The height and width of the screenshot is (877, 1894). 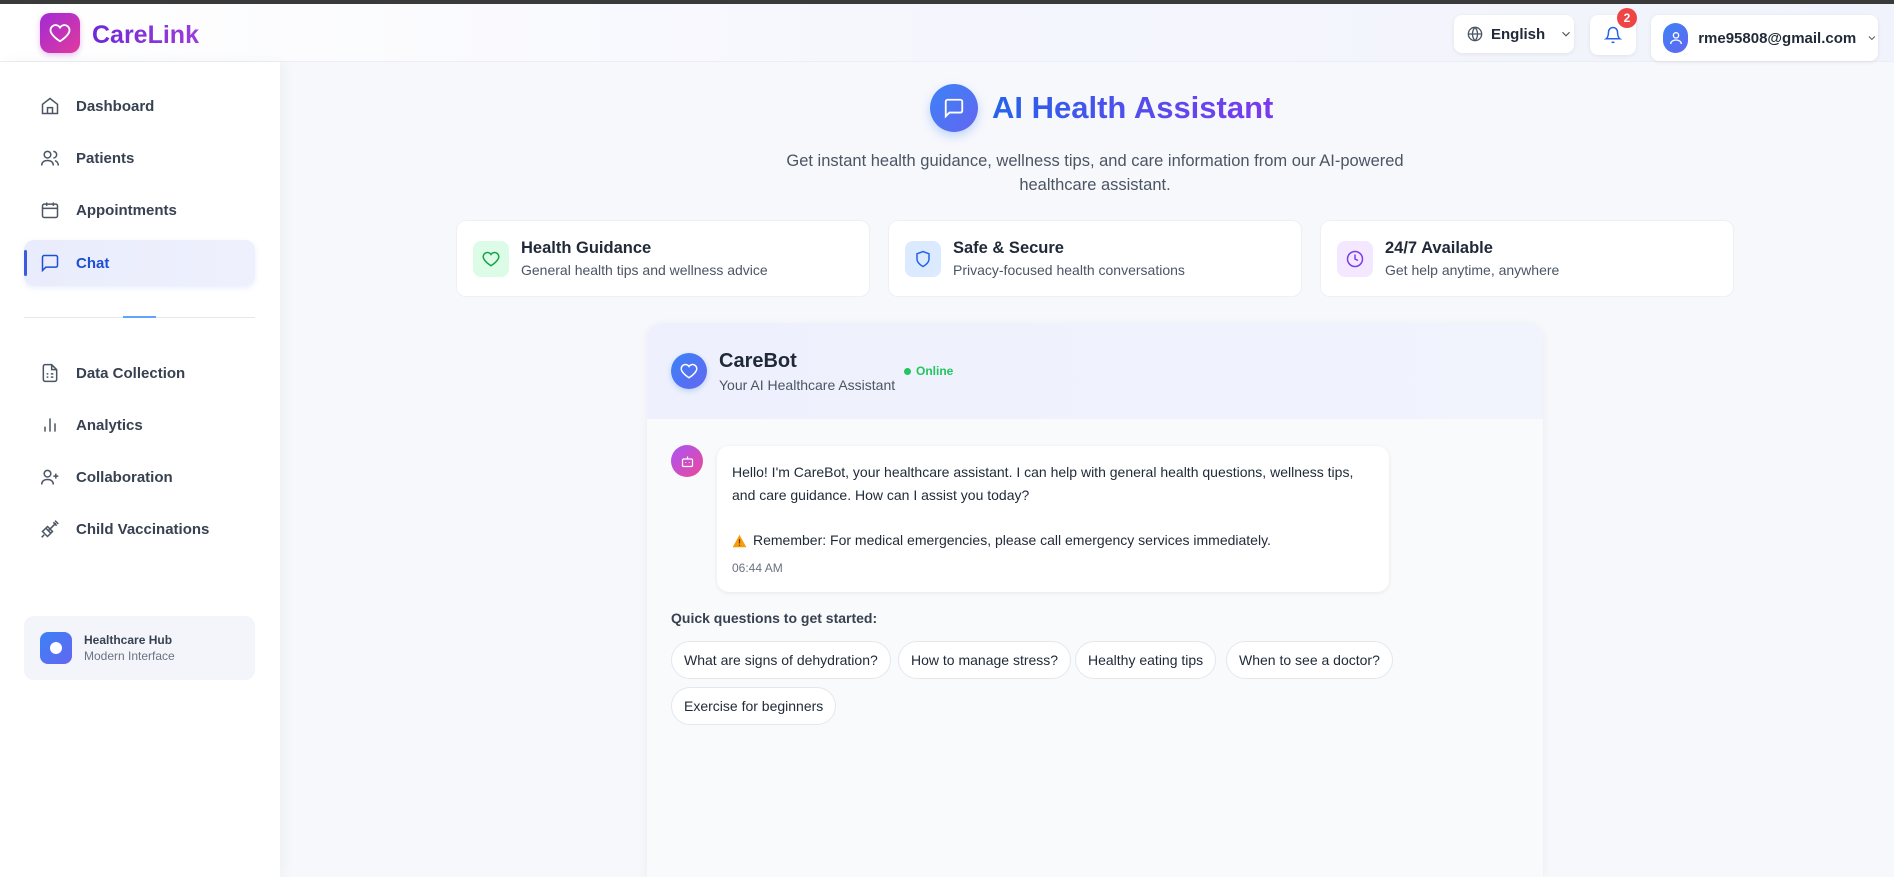 What do you see at coordinates (50, 210) in the screenshot?
I see `calendar-icon` at bounding box center [50, 210].